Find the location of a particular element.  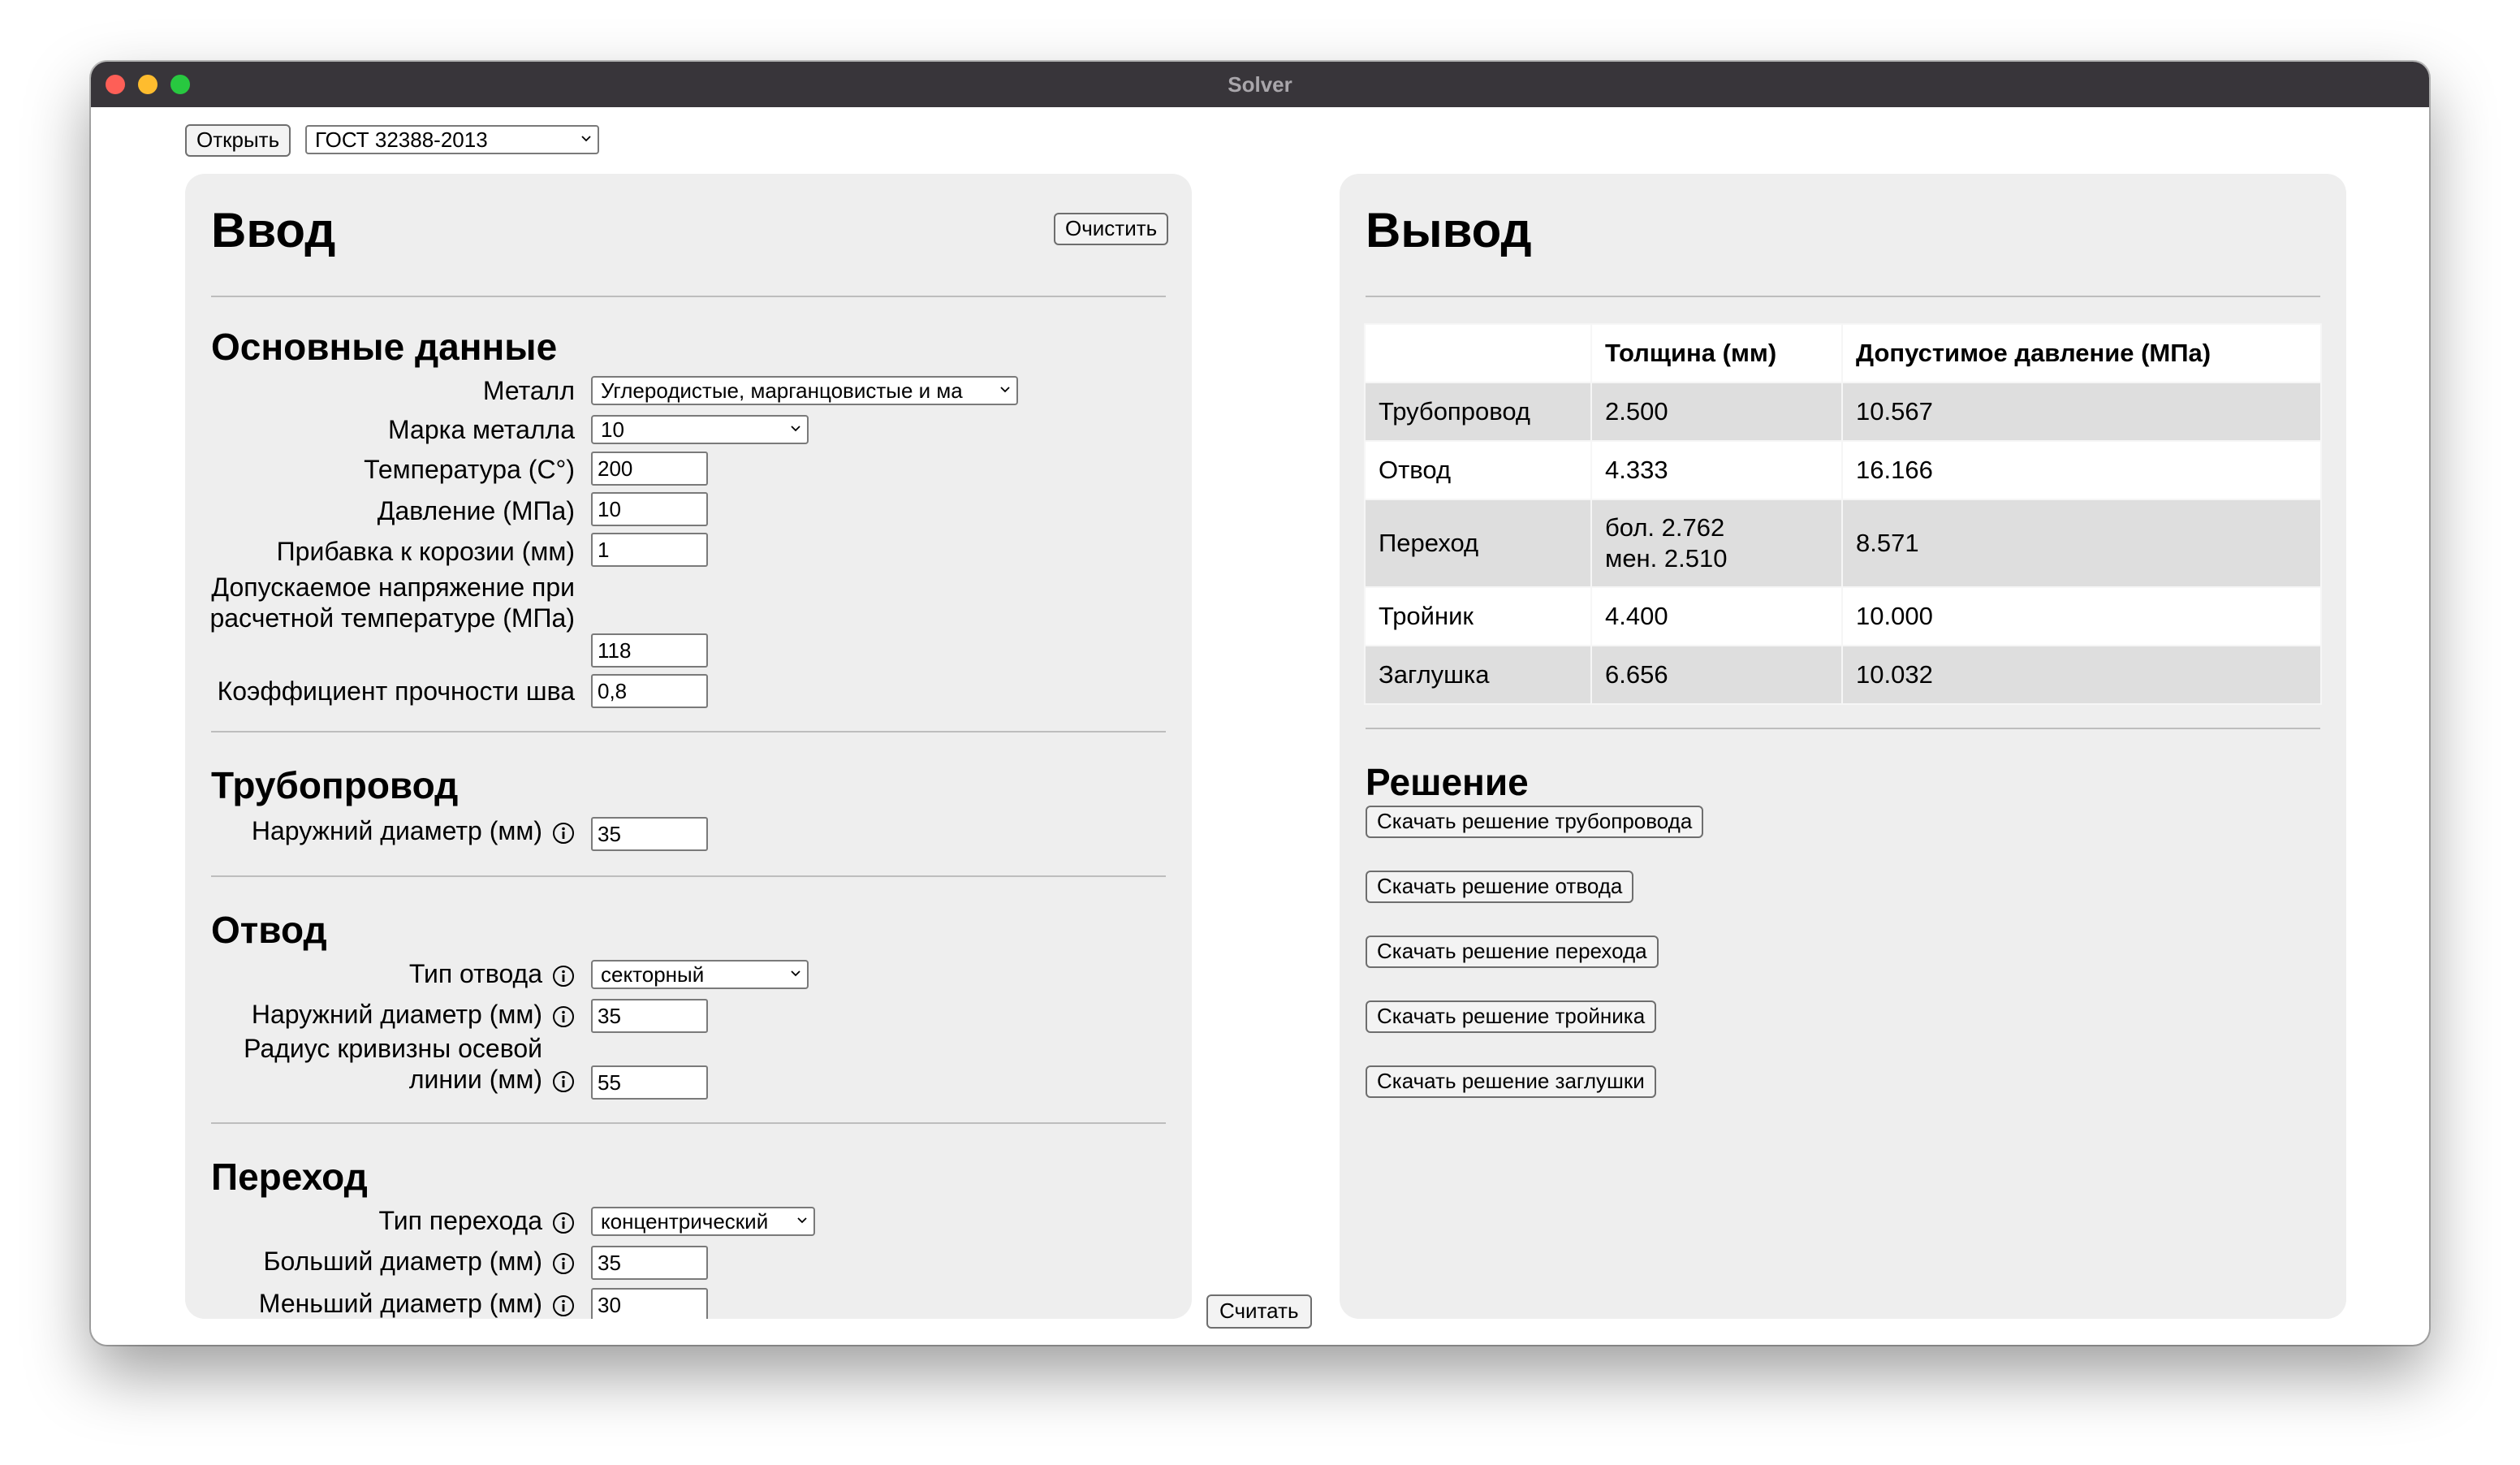

bend-diameter-input: 35 is located at coordinates (649, 1016).